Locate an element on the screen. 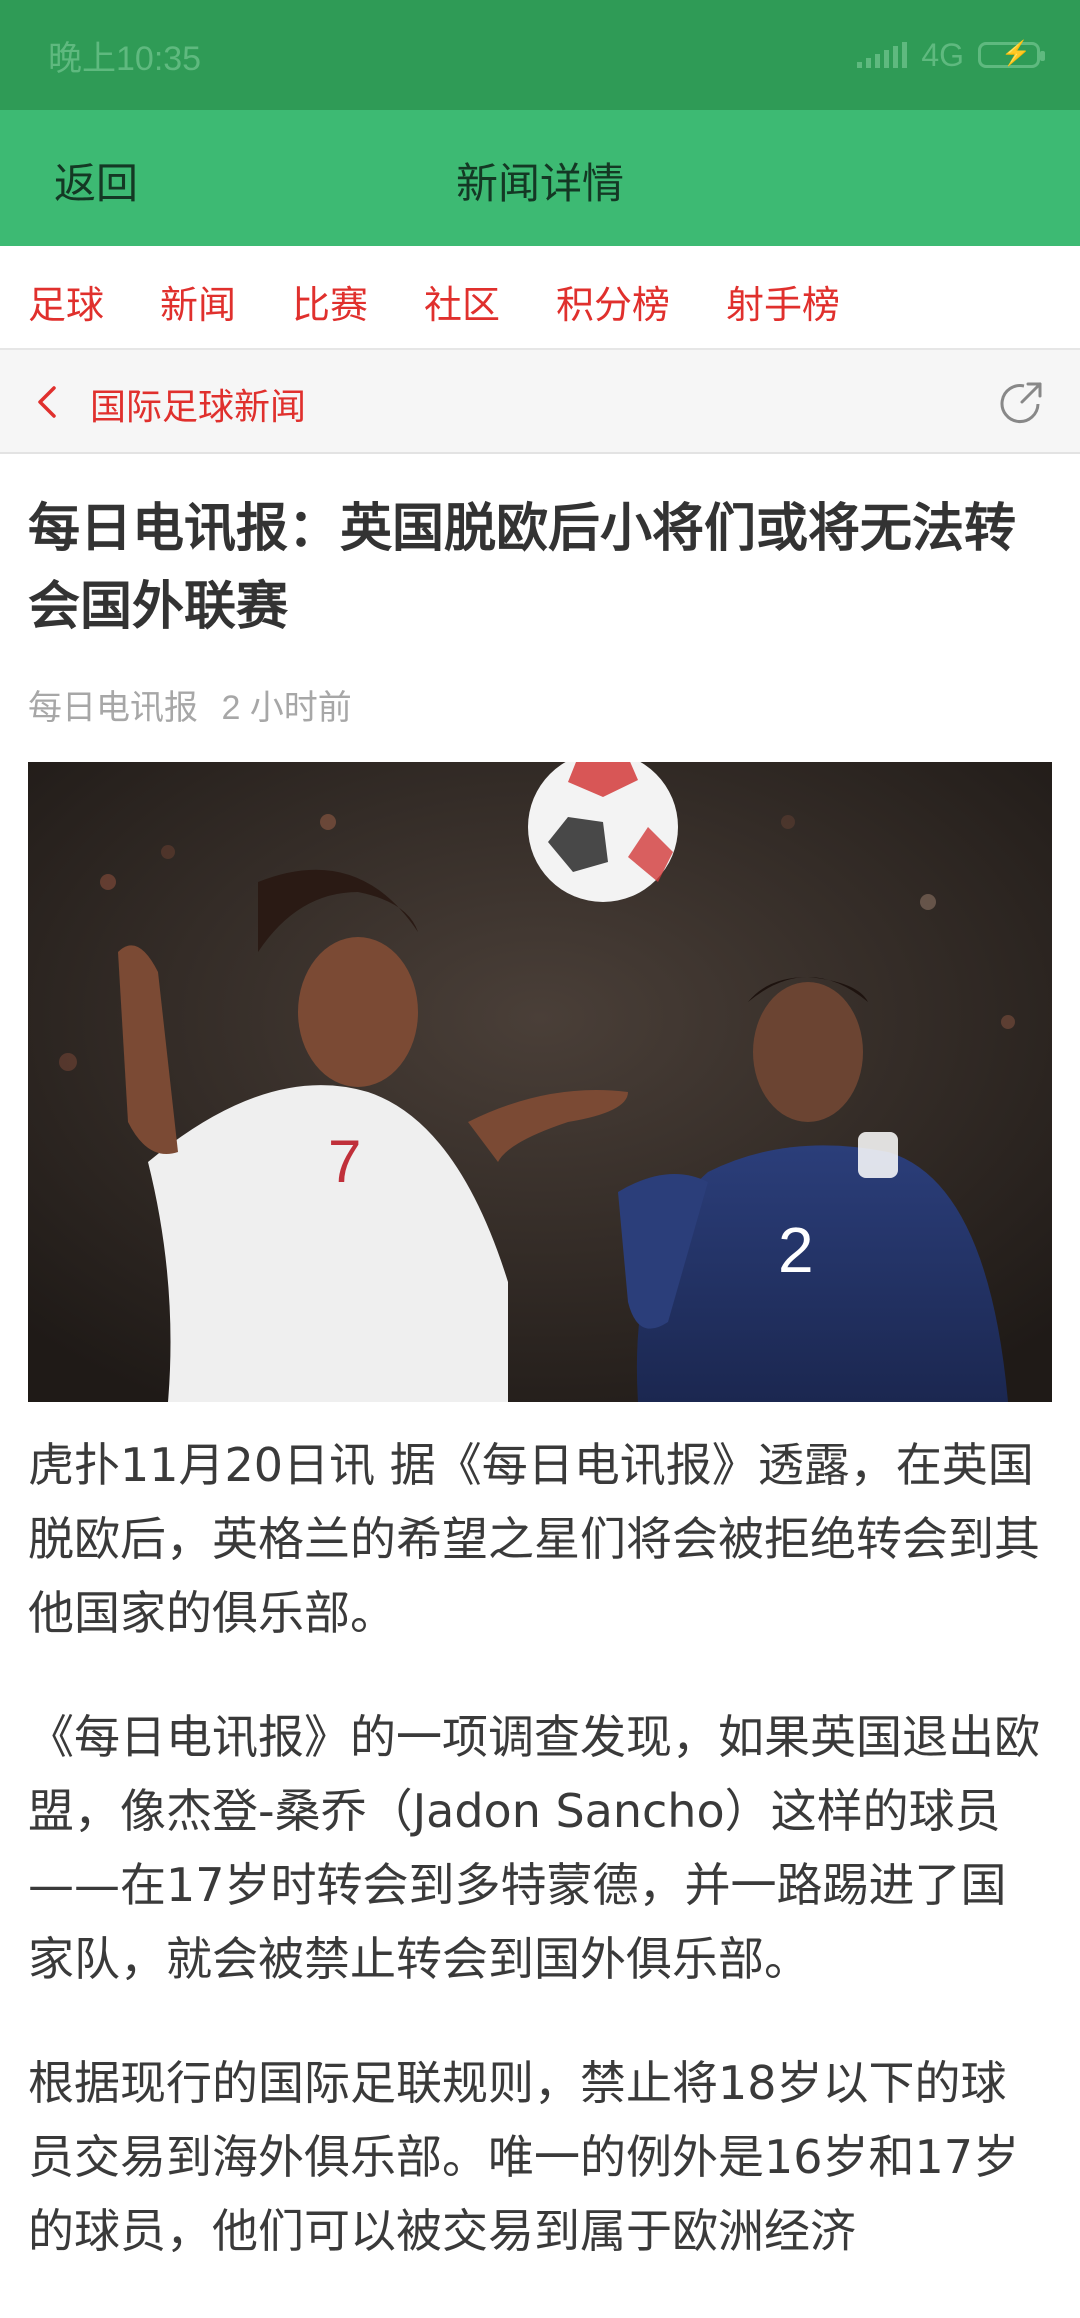  svg-text: 2 is located at coordinates (796, 1250).